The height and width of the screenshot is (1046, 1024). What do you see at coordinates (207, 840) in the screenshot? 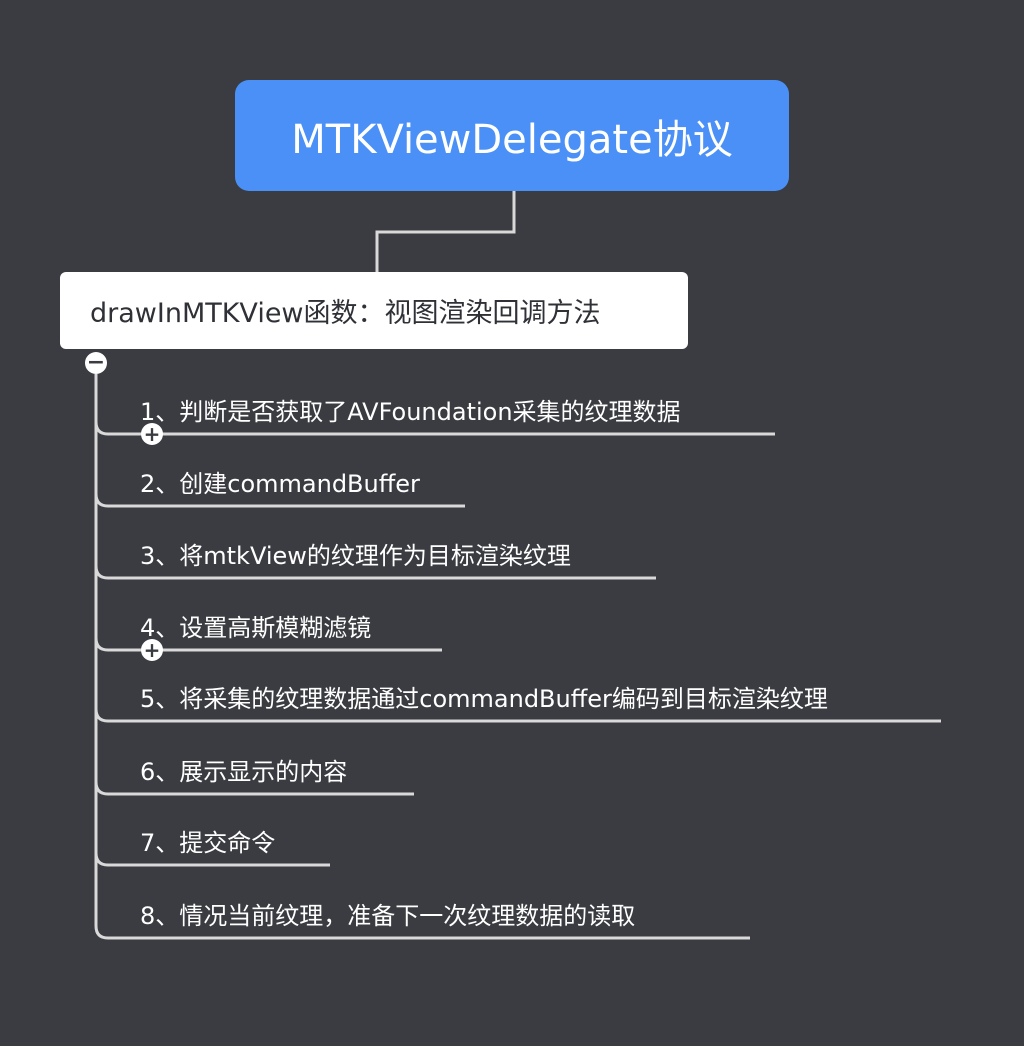
I see `list-item: 7、提交命令` at bounding box center [207, 840].